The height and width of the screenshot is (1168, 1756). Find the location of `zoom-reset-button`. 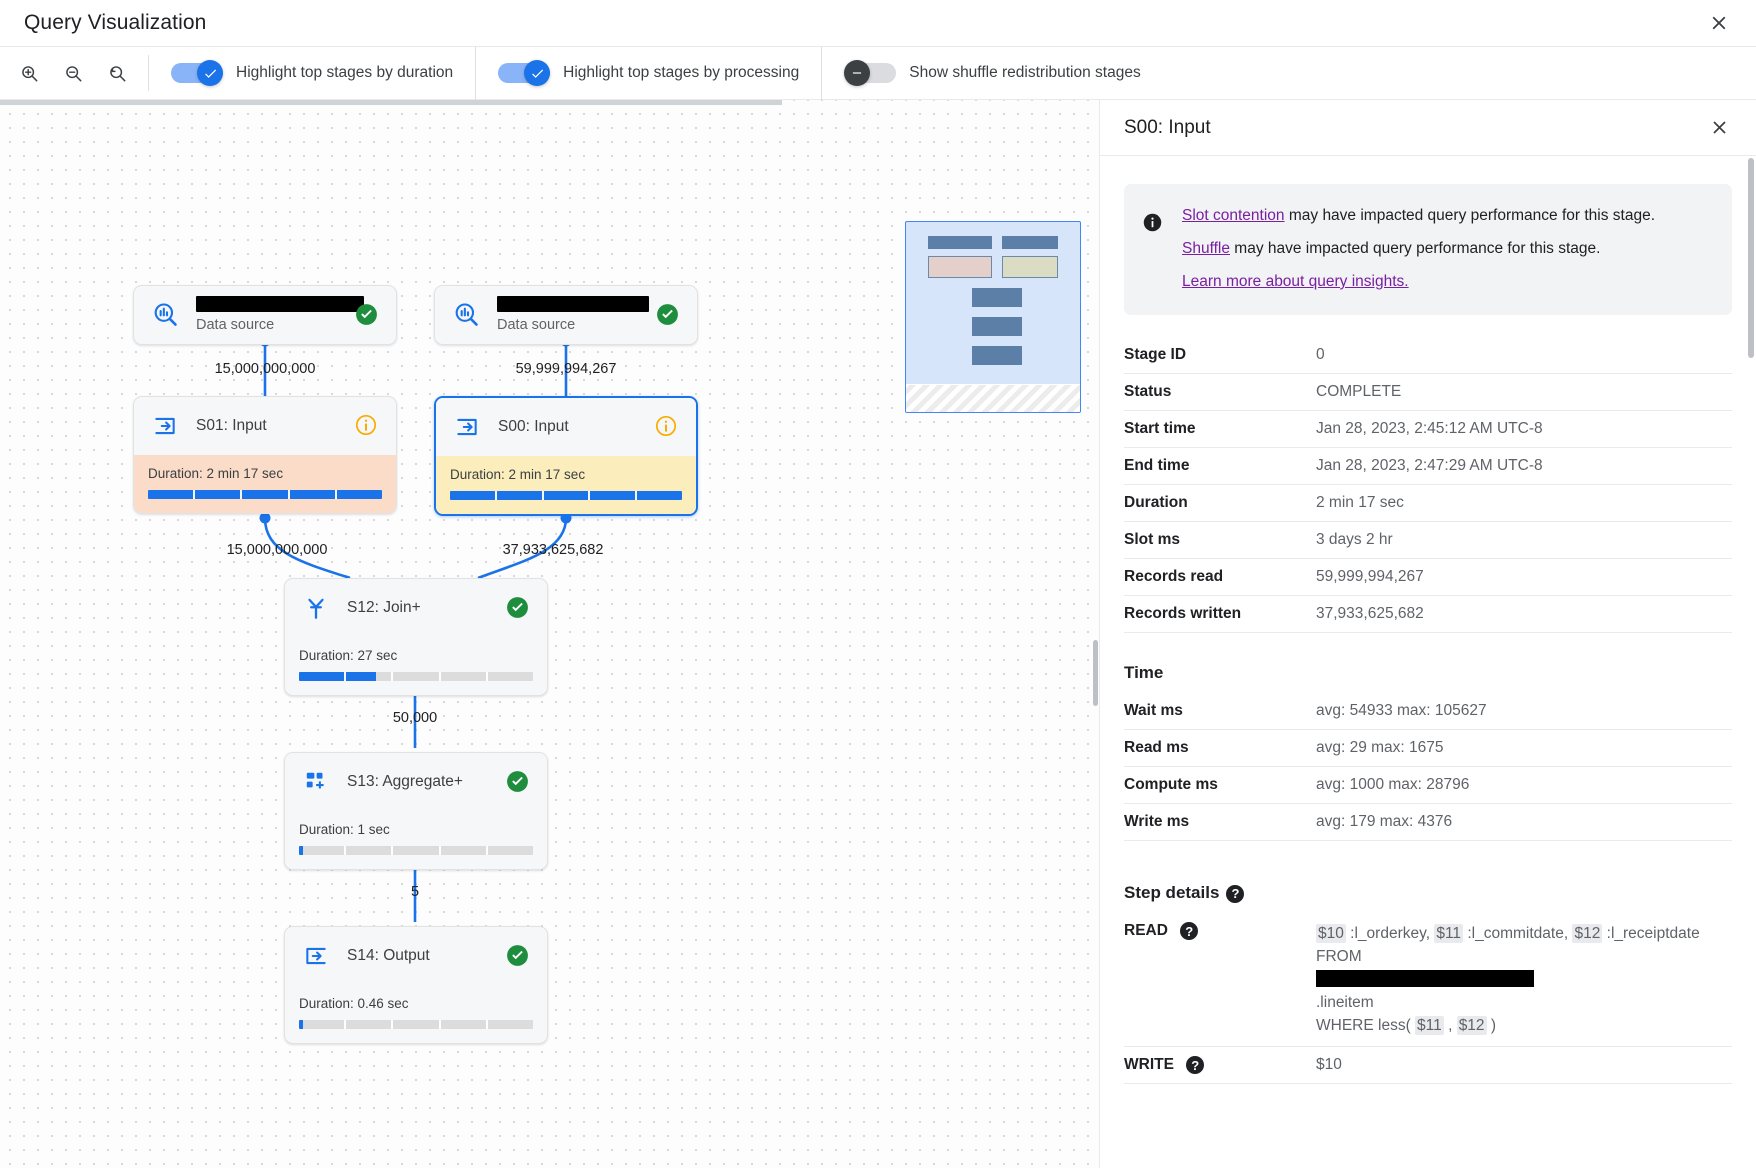

zoom-reset-button is located at coordinates (117, 73).